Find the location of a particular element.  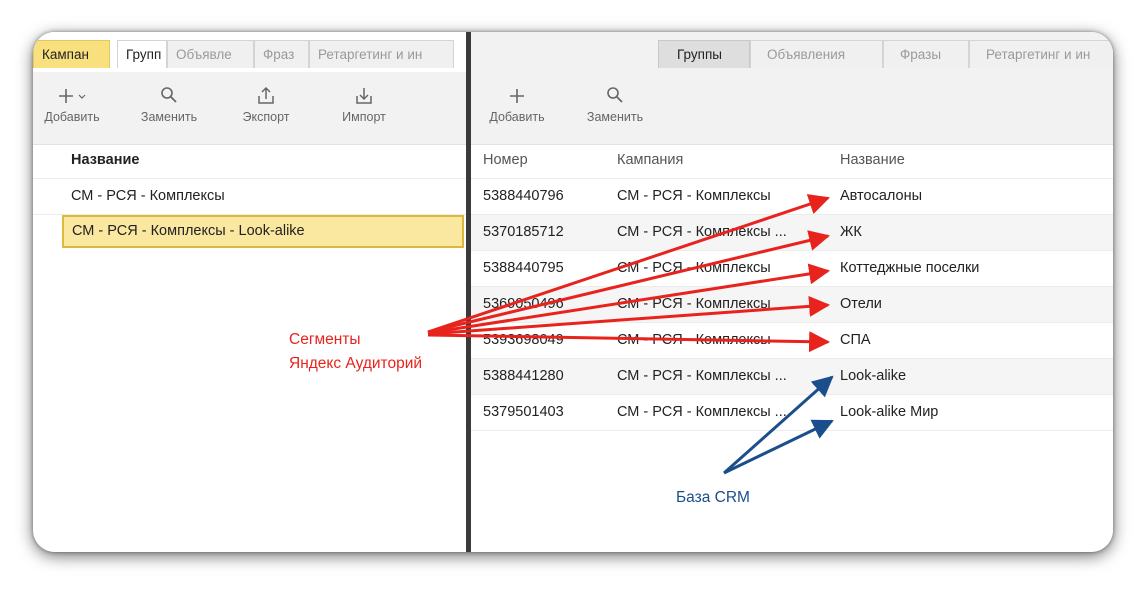

table-row: 5369050496 СМ - РСЯ - Комплексы Отели is located at coordinates (792, 305).